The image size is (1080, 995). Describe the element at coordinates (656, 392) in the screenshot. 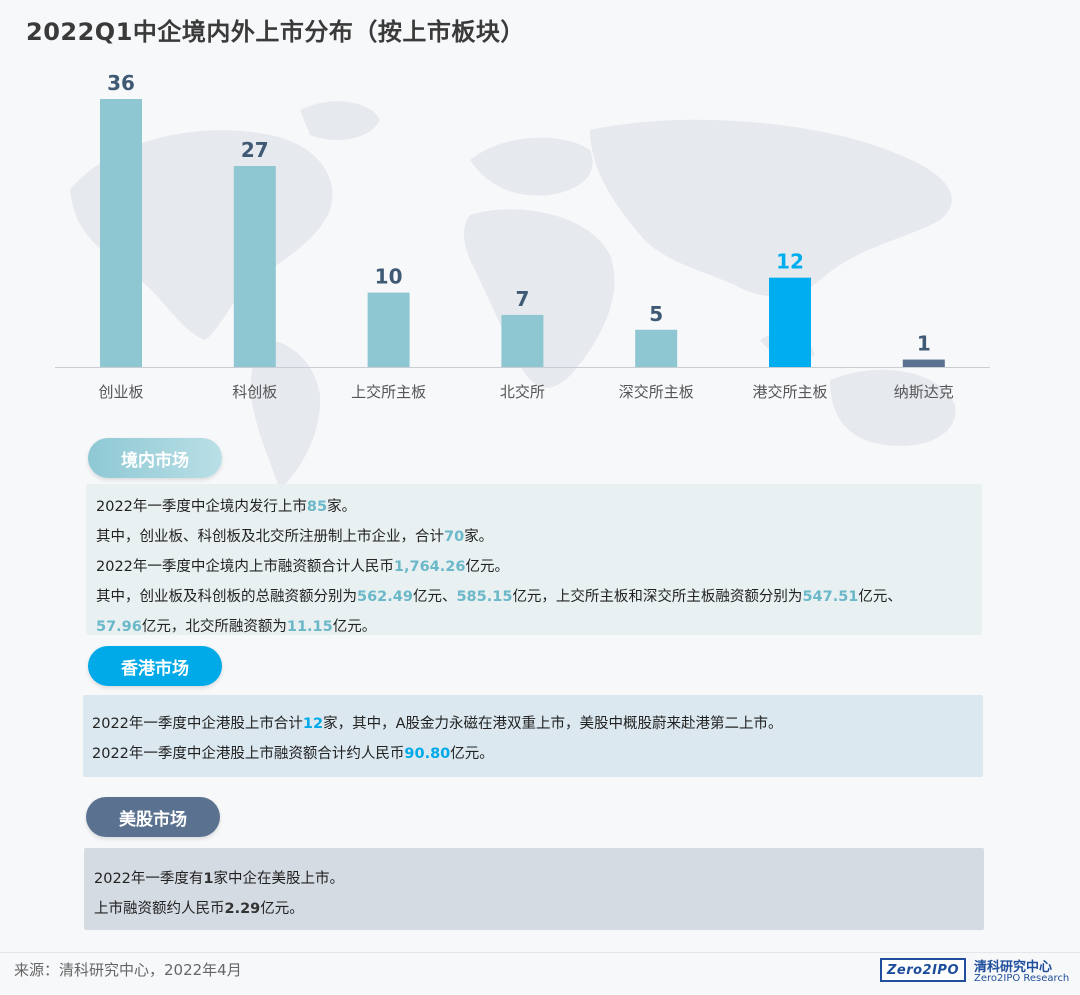

I see `category-label: 深交所主板` at that location.